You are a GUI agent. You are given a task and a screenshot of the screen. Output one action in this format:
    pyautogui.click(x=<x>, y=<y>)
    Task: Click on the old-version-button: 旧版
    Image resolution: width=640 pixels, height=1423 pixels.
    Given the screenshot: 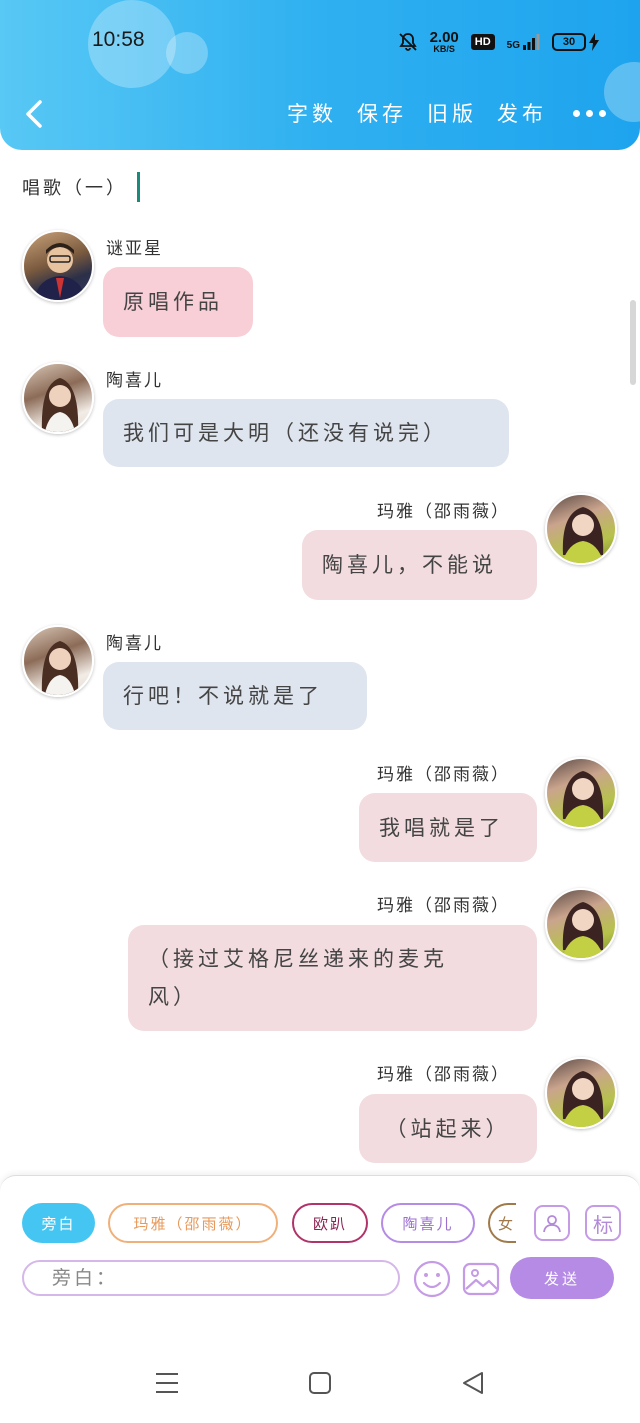 What is the action you would take?
    pyautogui.click(x=452, y=113)
    